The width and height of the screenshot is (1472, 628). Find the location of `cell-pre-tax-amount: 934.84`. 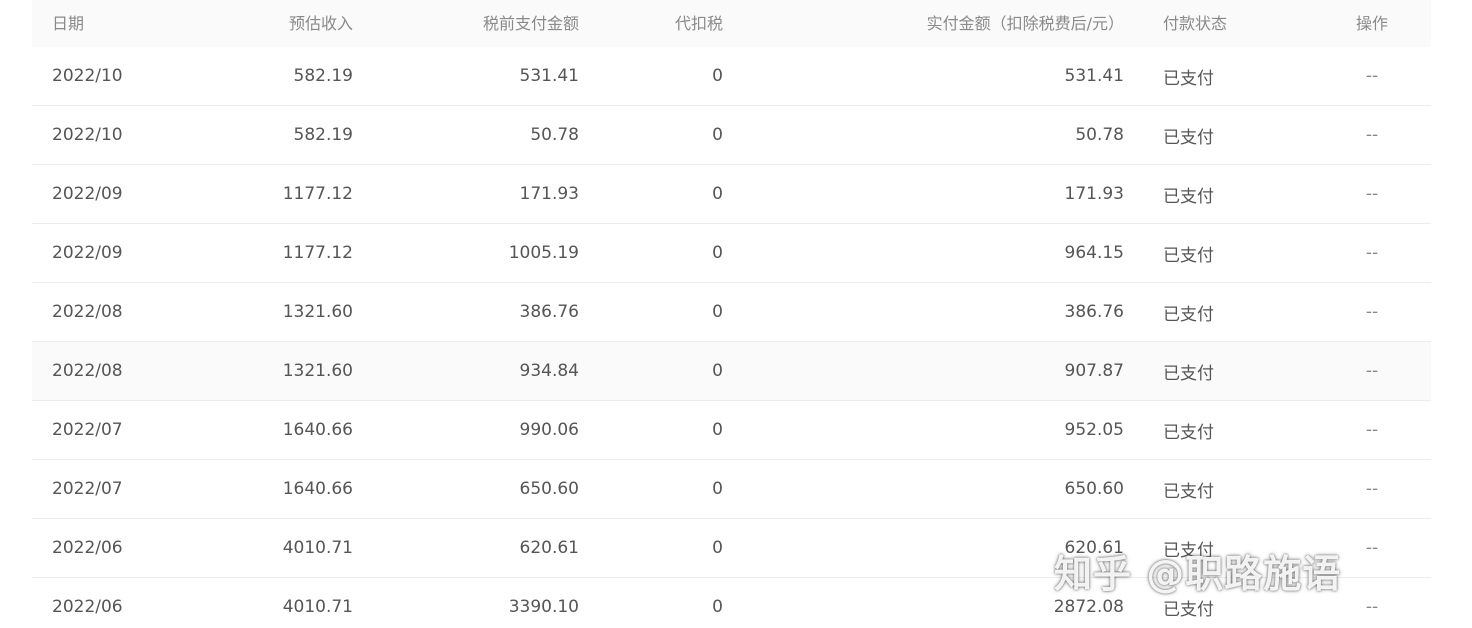

cell-pre-tax-amount: 934.84 is located at coordinates (549, 371).